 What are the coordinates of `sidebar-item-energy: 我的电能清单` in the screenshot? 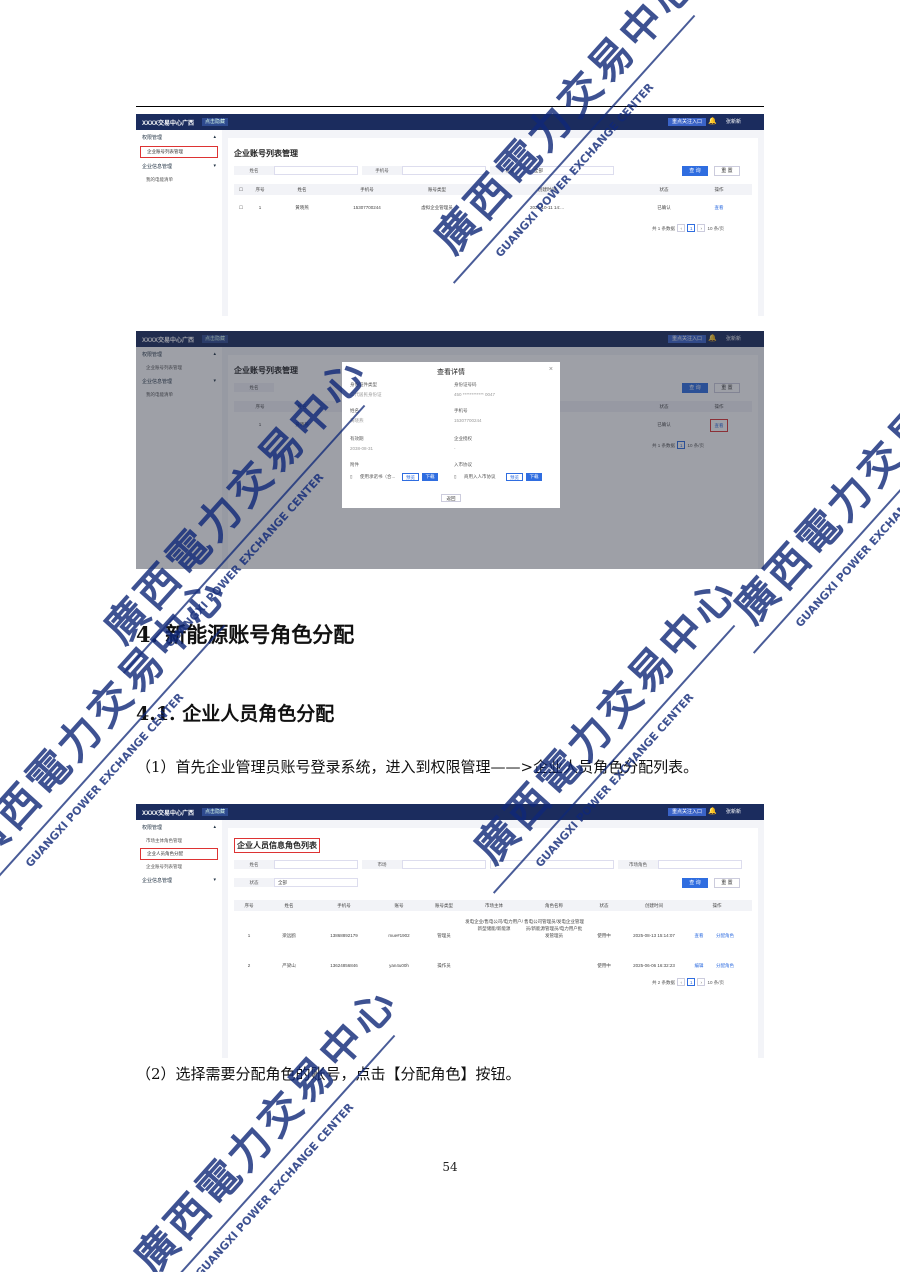 It's located at (179, 180).